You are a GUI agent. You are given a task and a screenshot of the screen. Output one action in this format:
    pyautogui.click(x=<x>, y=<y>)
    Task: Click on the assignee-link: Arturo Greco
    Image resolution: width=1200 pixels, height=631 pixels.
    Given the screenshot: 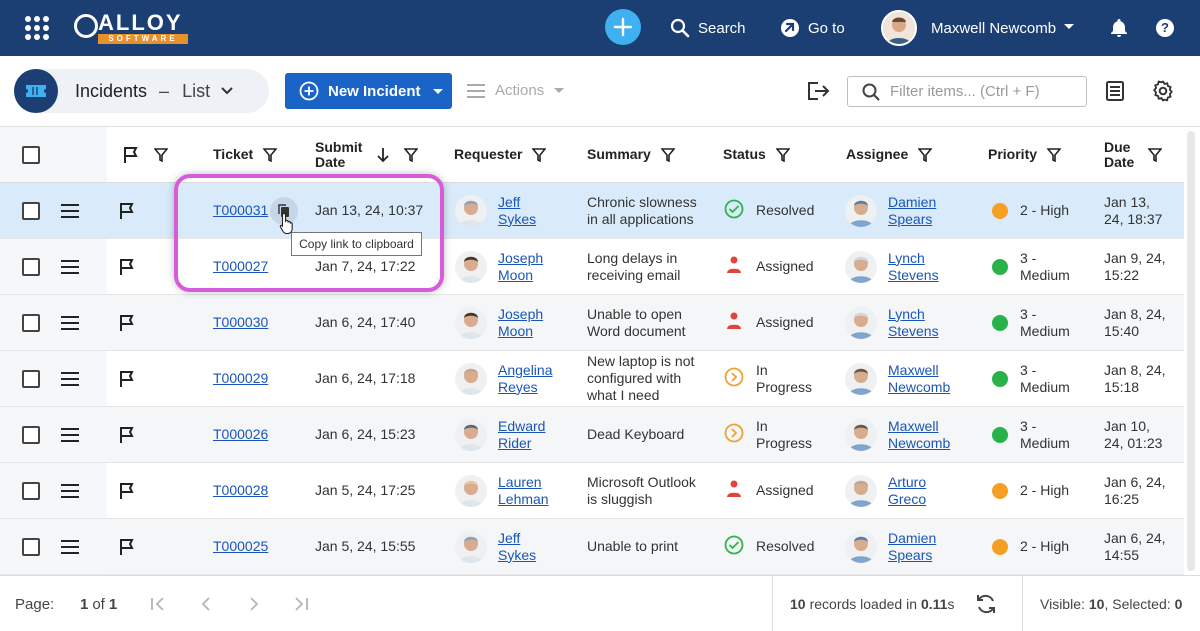 What is the action you would take?
    pyautogui.click(x=907, y=491)
    